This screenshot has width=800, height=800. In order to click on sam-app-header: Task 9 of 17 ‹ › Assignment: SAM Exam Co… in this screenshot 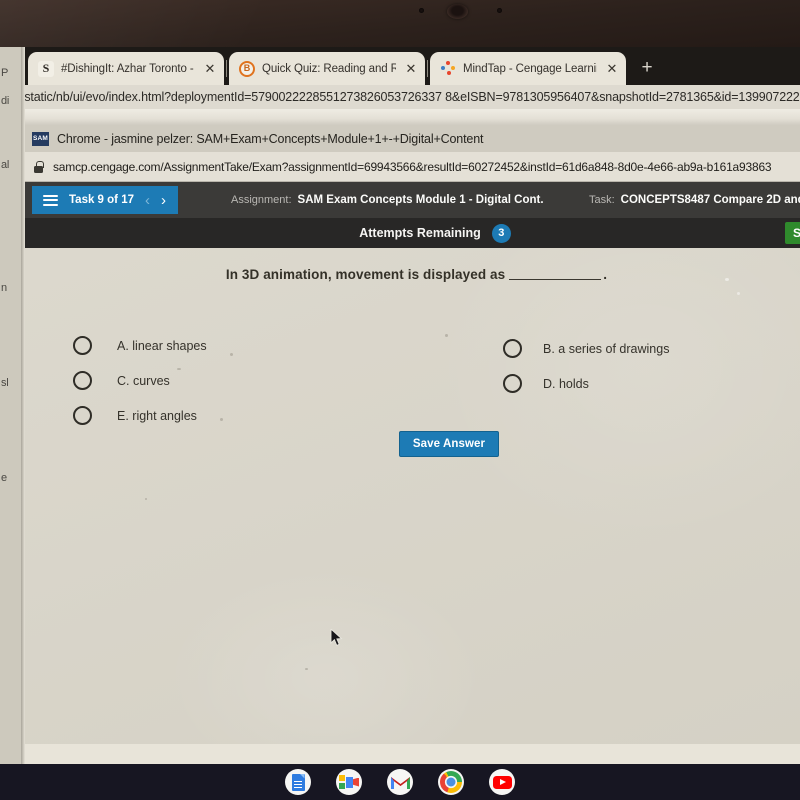, I will do `click(412, 200)`.